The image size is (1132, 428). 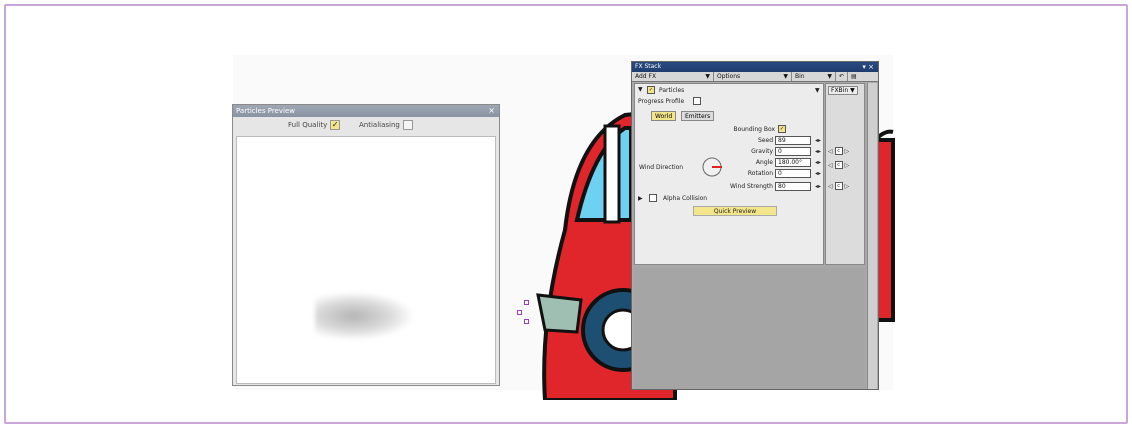 What do you see at coordinates (793, 140) in the screenshot?
I see `seed-field: 89` at bounding box center [793, 140].